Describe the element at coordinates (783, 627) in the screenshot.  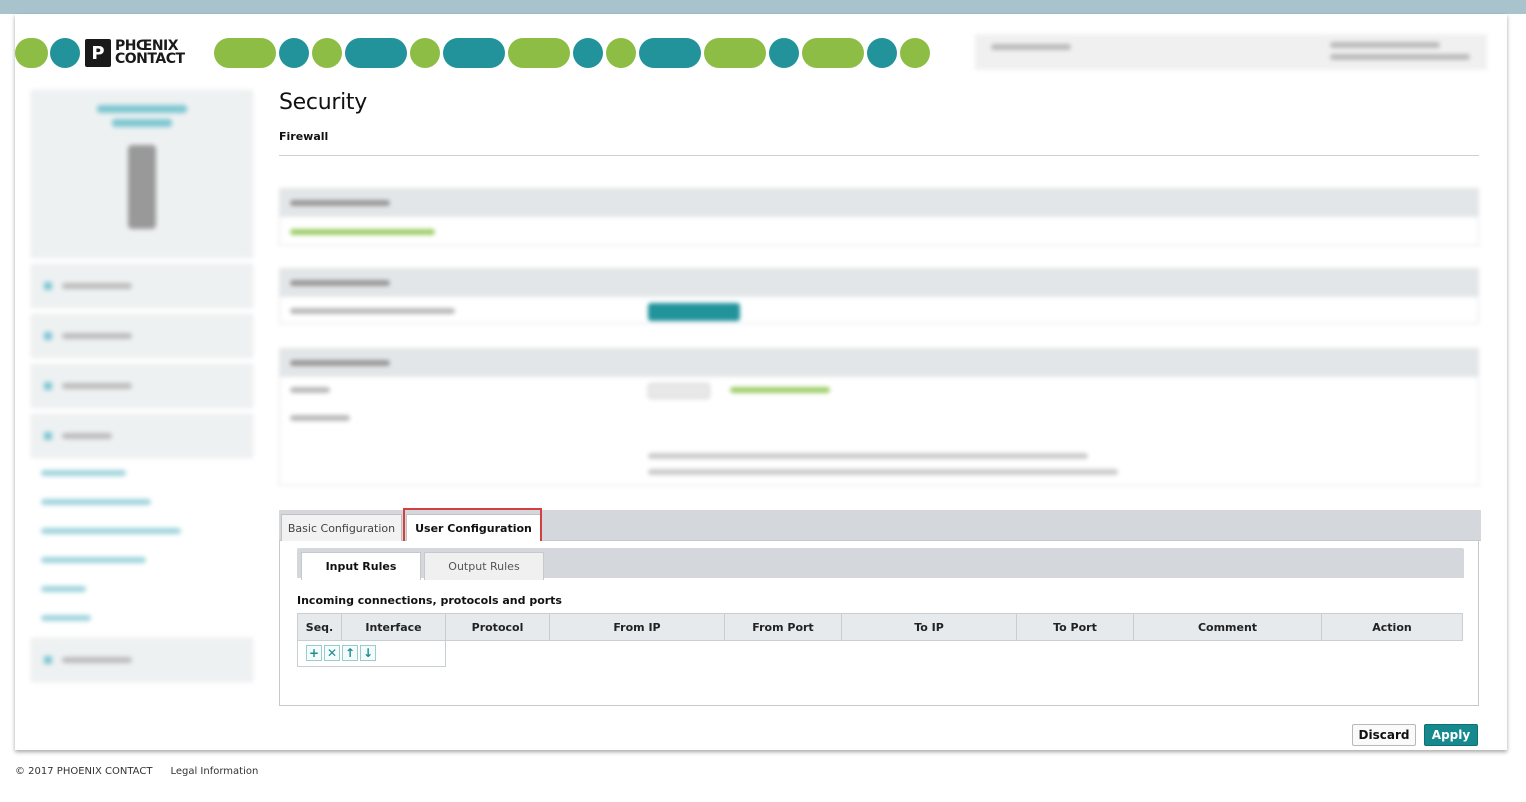
I see `column-header: From Port` at that location.